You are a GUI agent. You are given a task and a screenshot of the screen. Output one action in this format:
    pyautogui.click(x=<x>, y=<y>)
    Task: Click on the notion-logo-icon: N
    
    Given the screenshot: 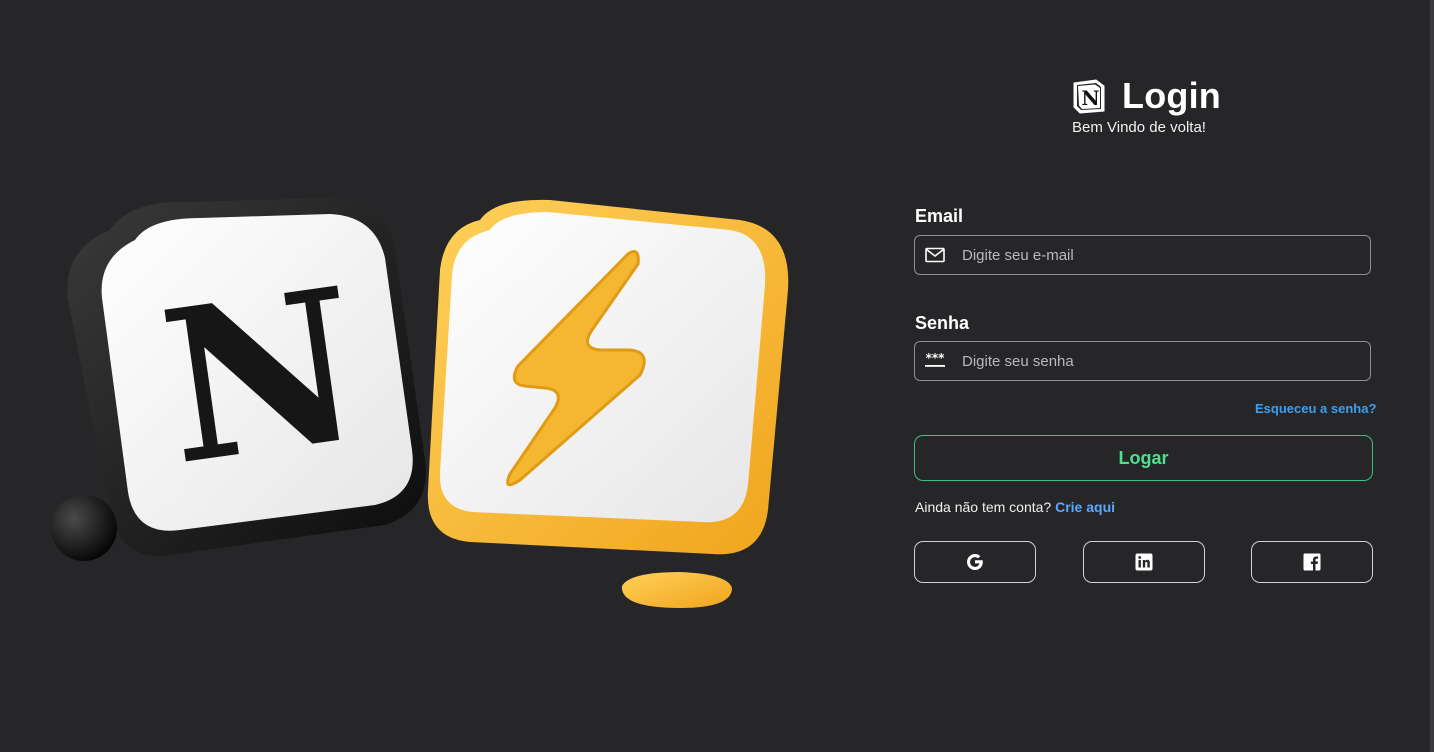 What is the action you would take?
    pyautogui.click(x=1089, y=96)
    